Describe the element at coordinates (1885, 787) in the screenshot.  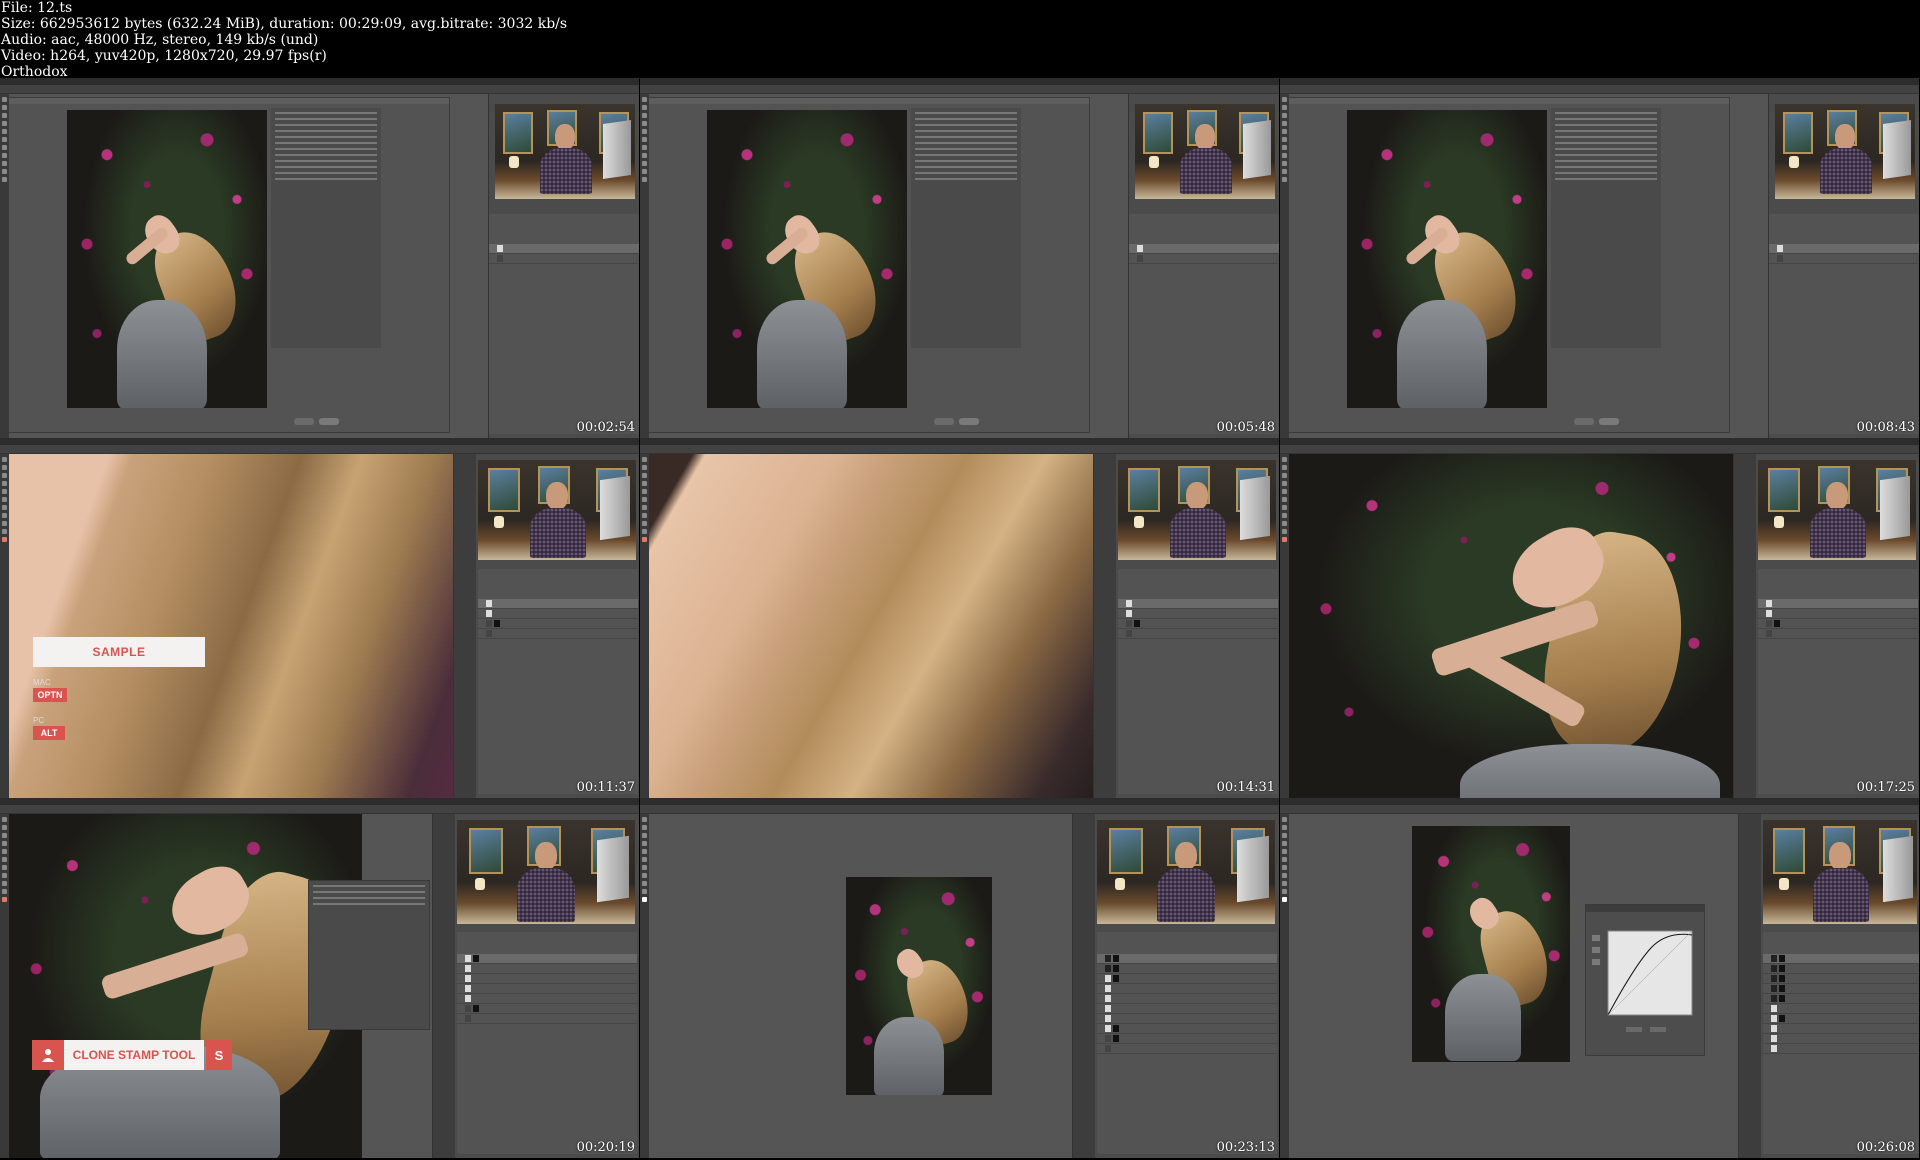
I see `timestamp: 00:17:25` at that location.